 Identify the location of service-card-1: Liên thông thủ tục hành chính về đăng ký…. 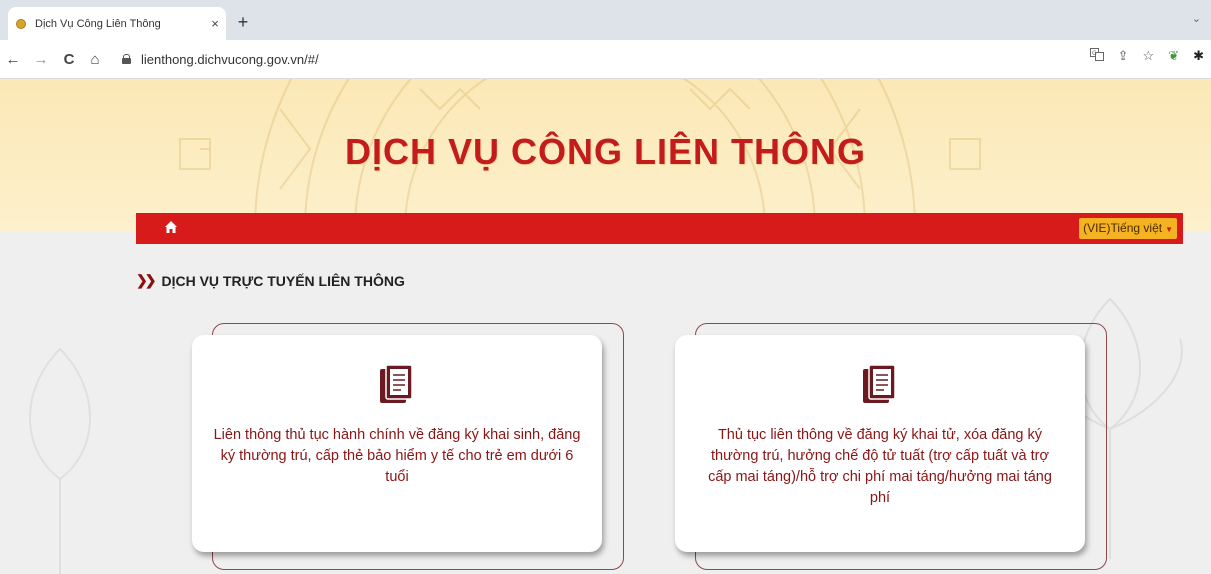
(397, 443).